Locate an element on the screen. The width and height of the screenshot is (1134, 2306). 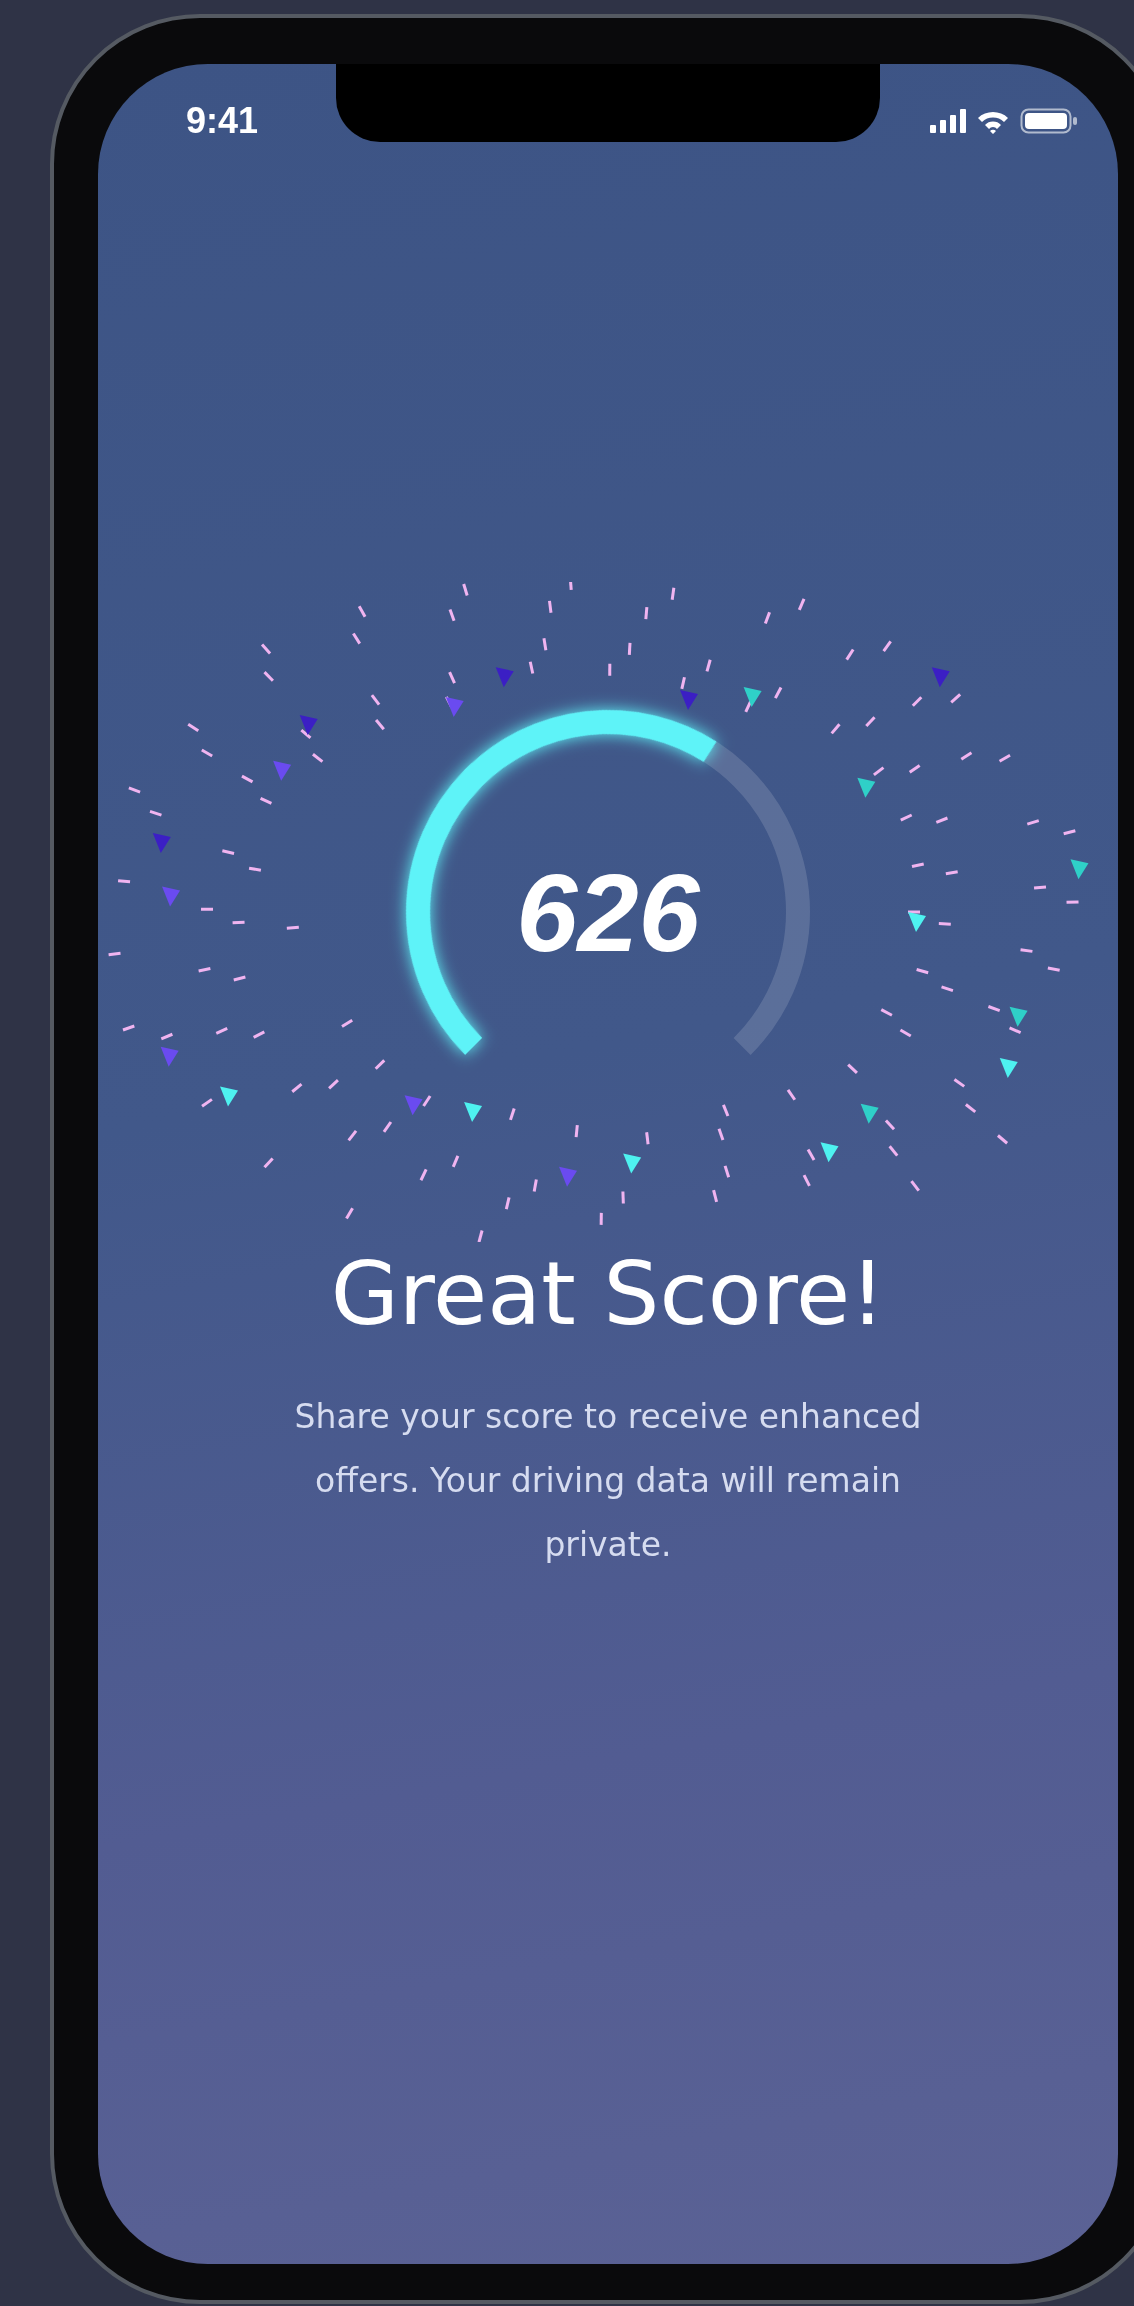
score-message: Share your score to receive enhanced offers. Your driving data will remain private. is located at coordinates (608, 1481).